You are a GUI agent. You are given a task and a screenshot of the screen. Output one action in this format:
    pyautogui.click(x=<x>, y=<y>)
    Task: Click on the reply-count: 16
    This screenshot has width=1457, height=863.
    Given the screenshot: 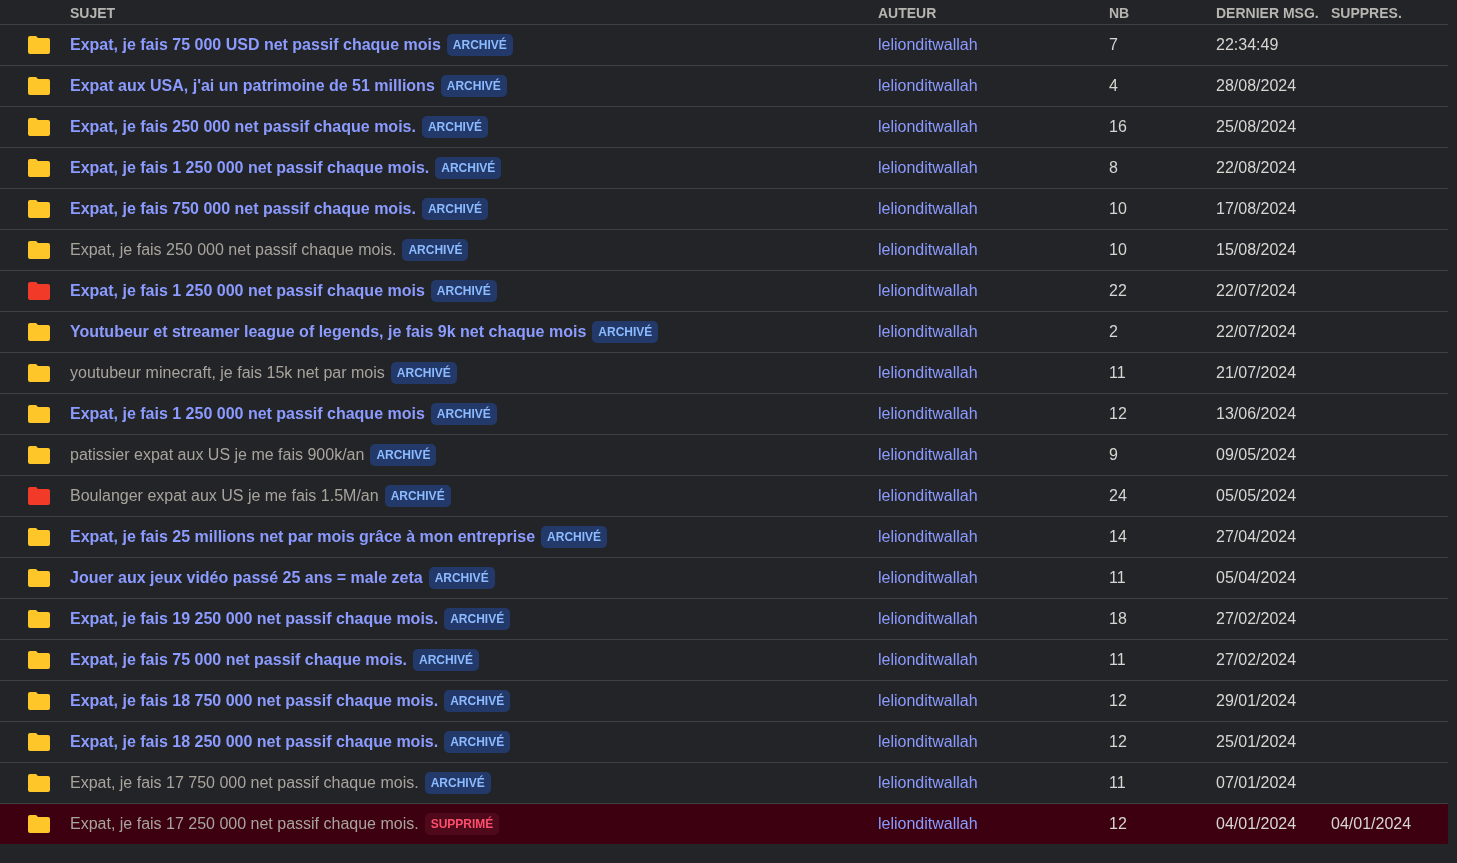 What is the action you would take?
    pyautogui.click(x=1118, y=127)
    